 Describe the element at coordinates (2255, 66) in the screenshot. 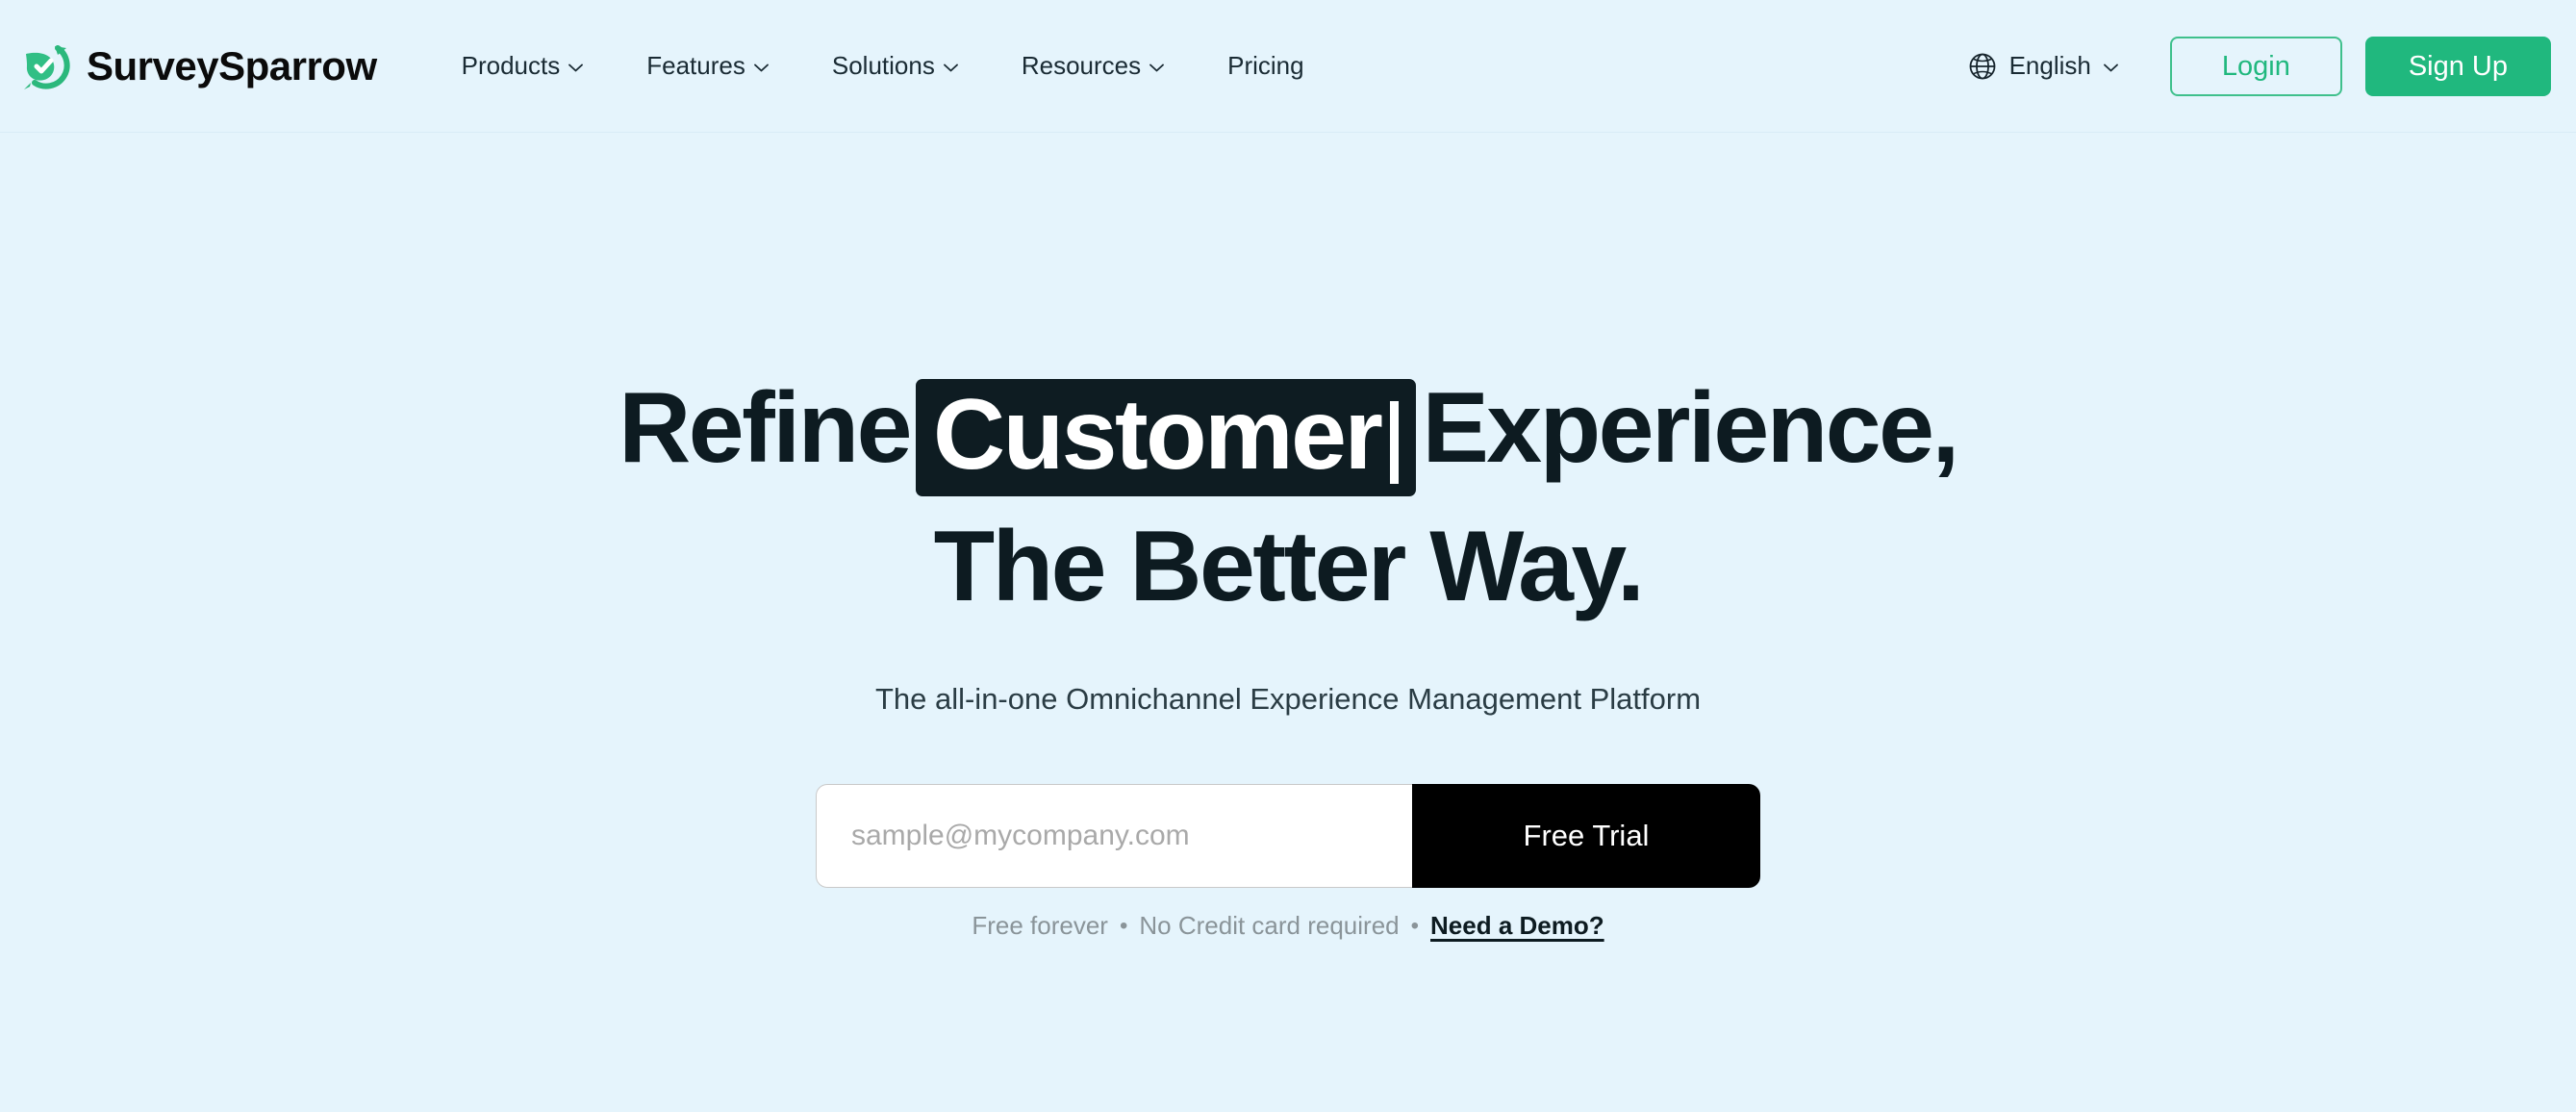

I see `login-button: Login` at that location.